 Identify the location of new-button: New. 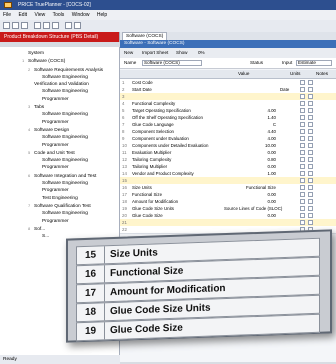
(128, 53).